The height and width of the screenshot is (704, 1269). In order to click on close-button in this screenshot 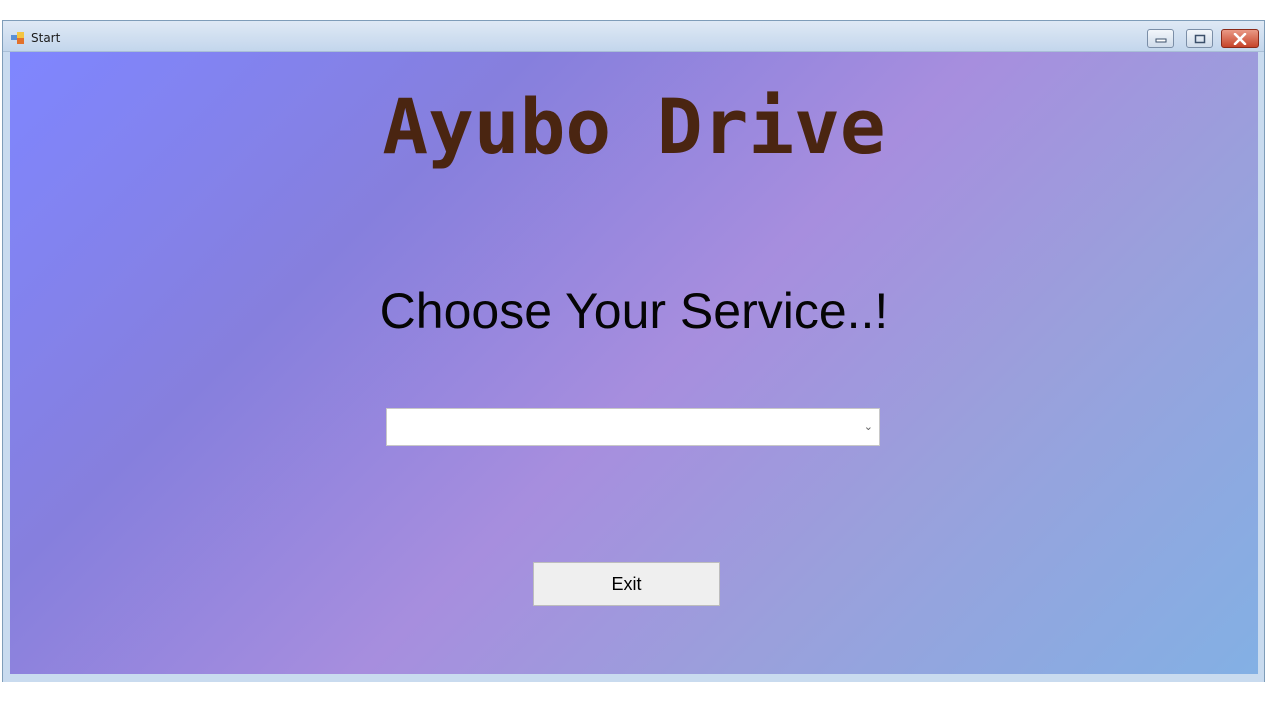, I will do `click(1240, 38)`.